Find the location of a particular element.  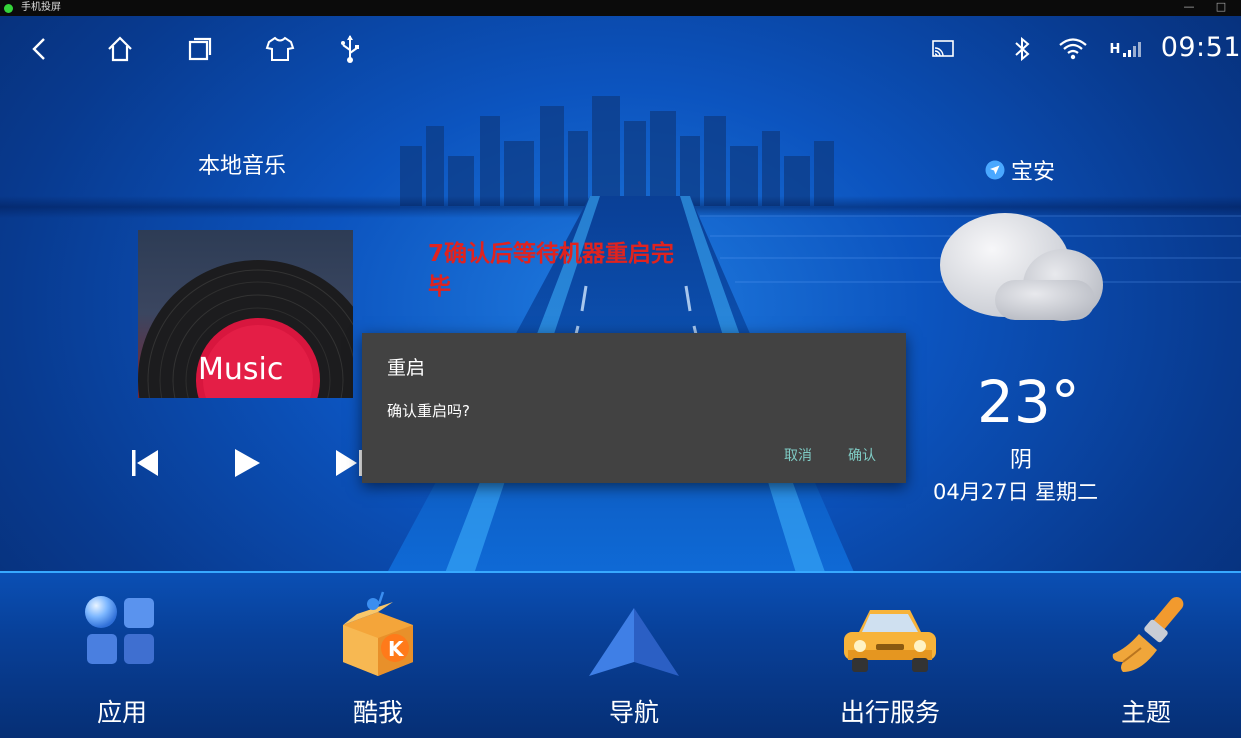

signal-type-label: H is located at coordinates (1115, 49).